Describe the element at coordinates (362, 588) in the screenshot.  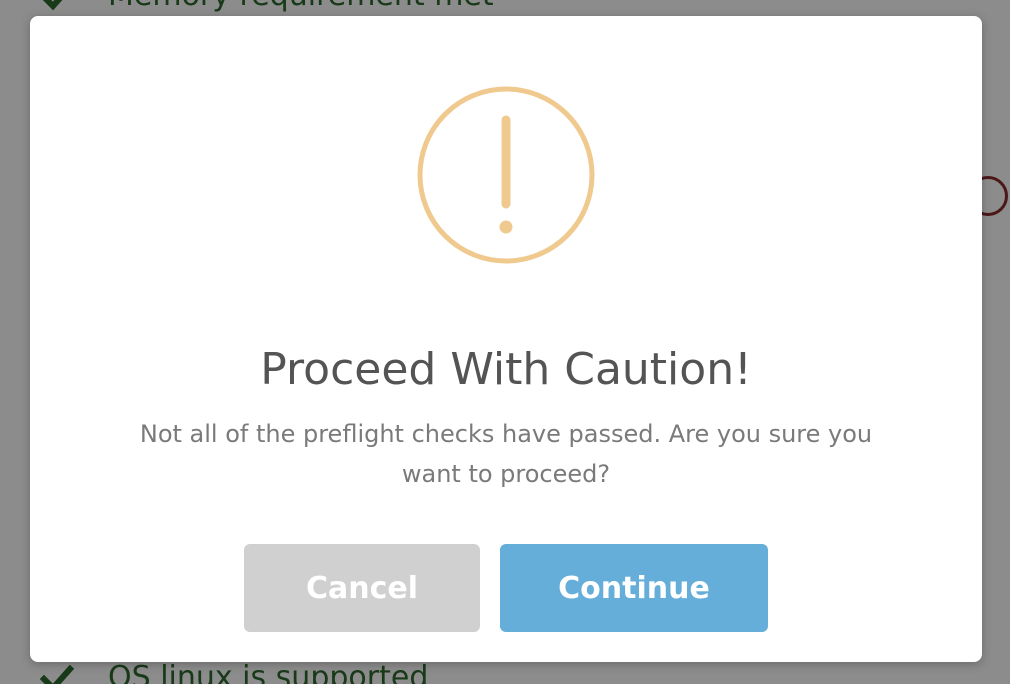
I see `cancel-button: Cancel` at that location.